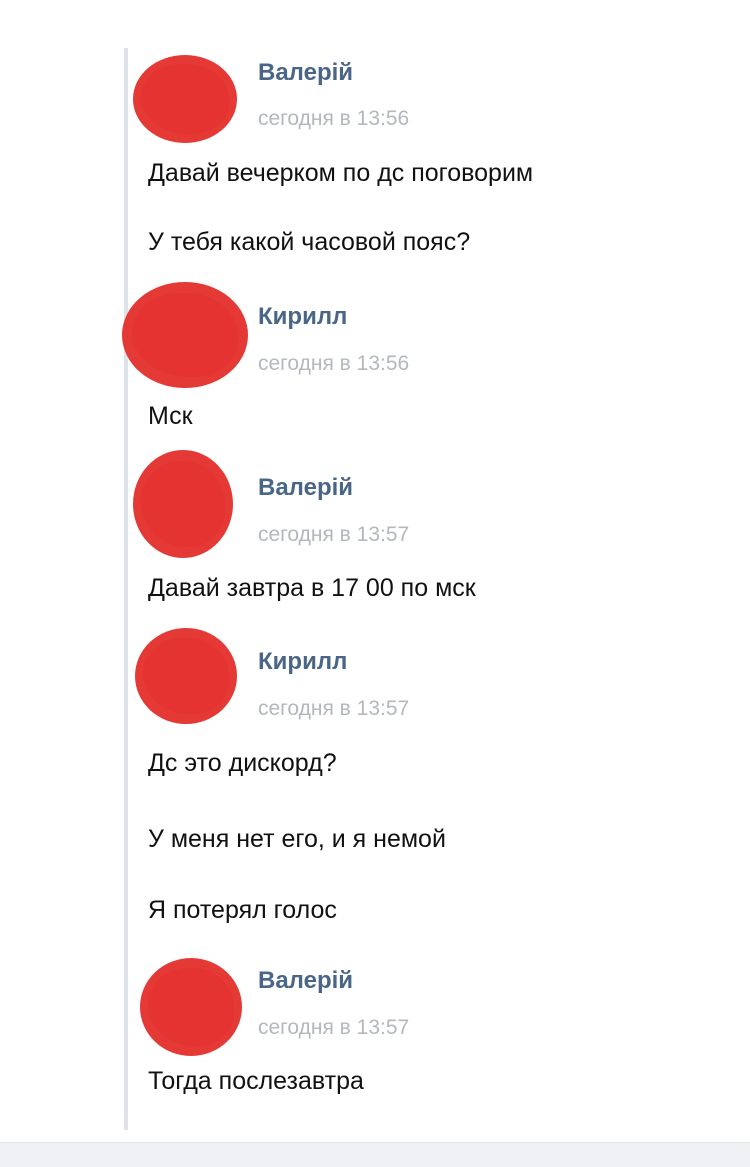 The width and height of the screenshot is (750, 1167). What do you see at coordinates (170, 416) in the screenshot?
I see `message-text: Мск` at bounding box center [170, 416].